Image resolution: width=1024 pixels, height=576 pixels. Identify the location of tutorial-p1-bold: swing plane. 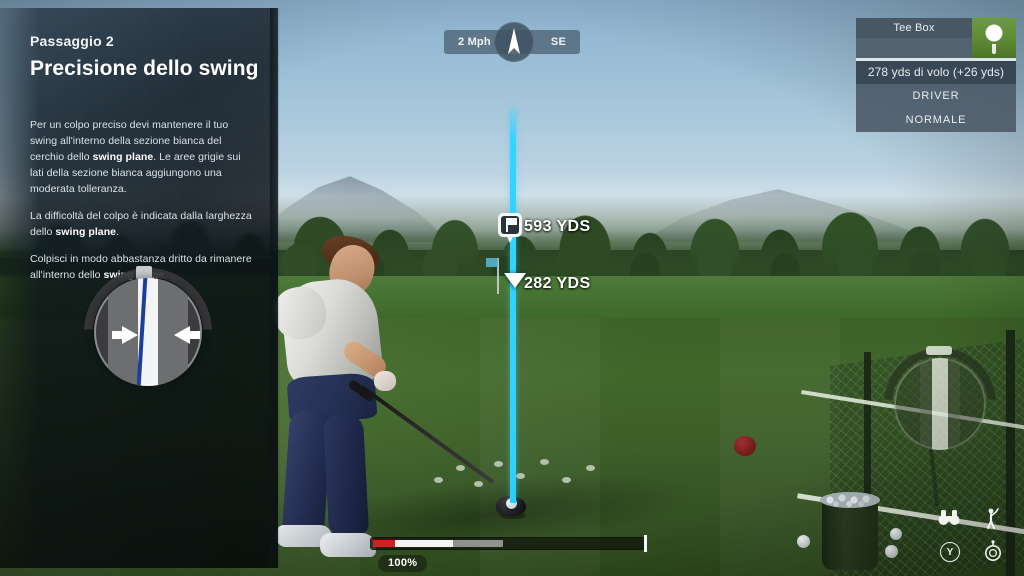
(123, 156).